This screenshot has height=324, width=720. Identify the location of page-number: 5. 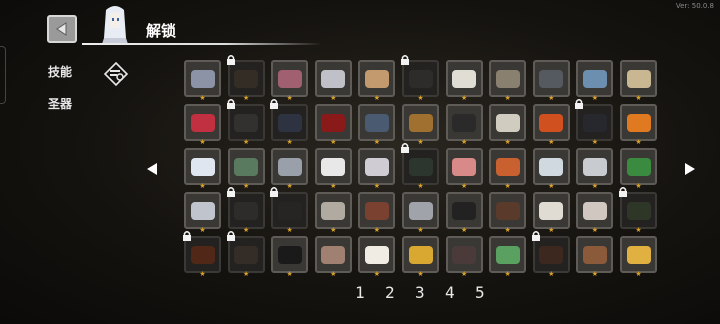
(481, 292).